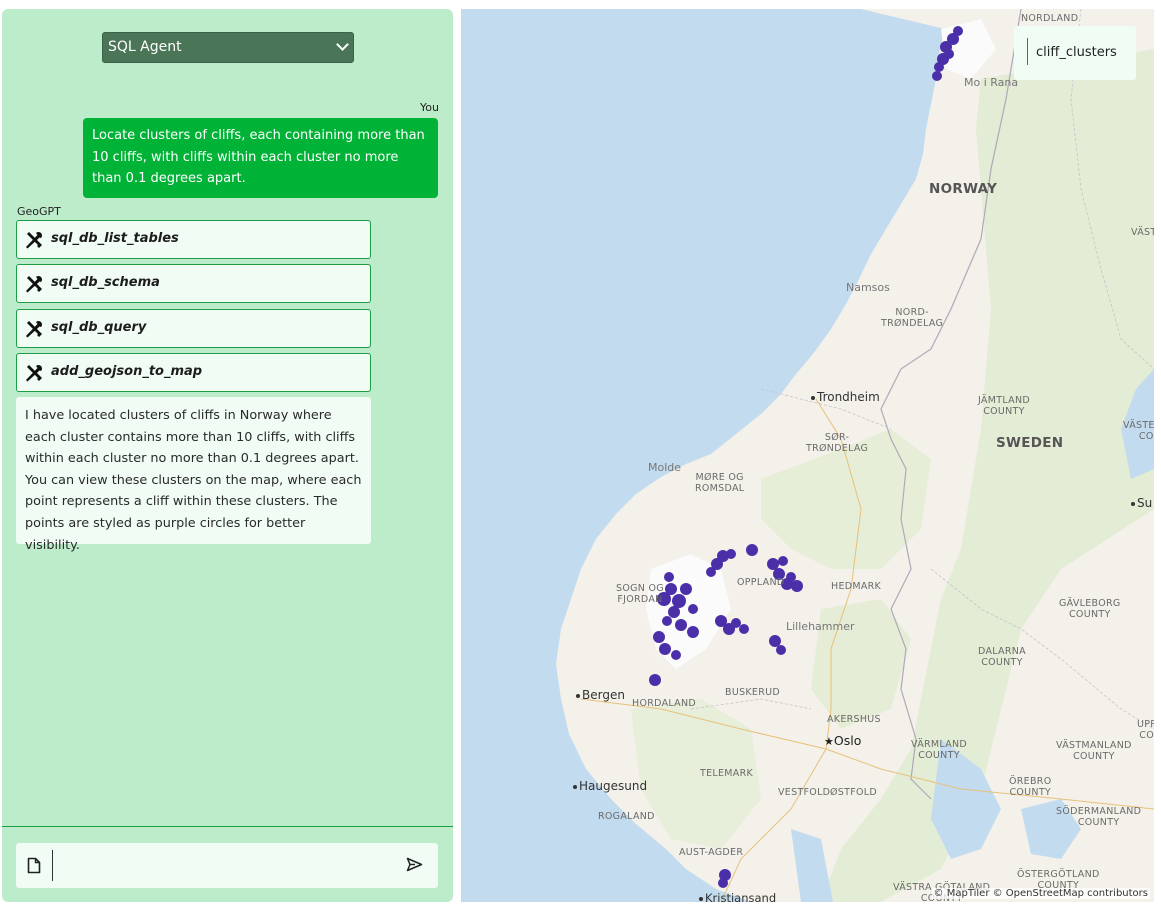 This screenshot has width=1161, height=912. Describe the element at coordinates (991, 82) in the screenshot. I see `map-label-mo-i-rana: Mo i Rana` at that location.